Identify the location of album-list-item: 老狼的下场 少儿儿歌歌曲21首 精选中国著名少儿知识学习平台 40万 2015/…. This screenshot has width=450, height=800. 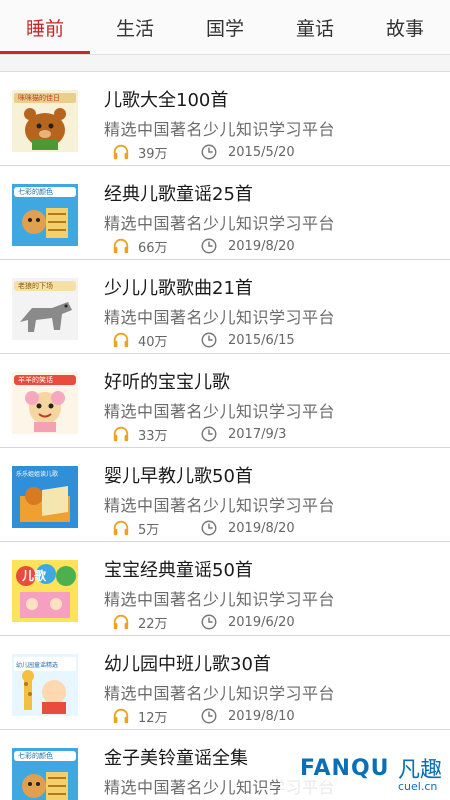
(225, 307).